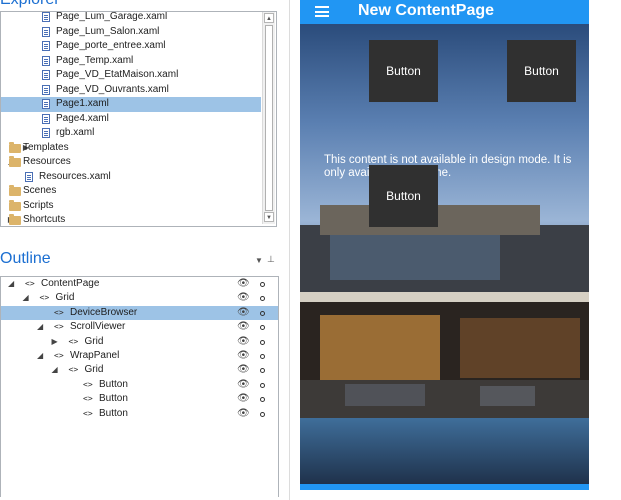  Describe the element at coordinates (104, 312) in the screenshot. I see `outline-item-label: DeviceBrowser` at that location.